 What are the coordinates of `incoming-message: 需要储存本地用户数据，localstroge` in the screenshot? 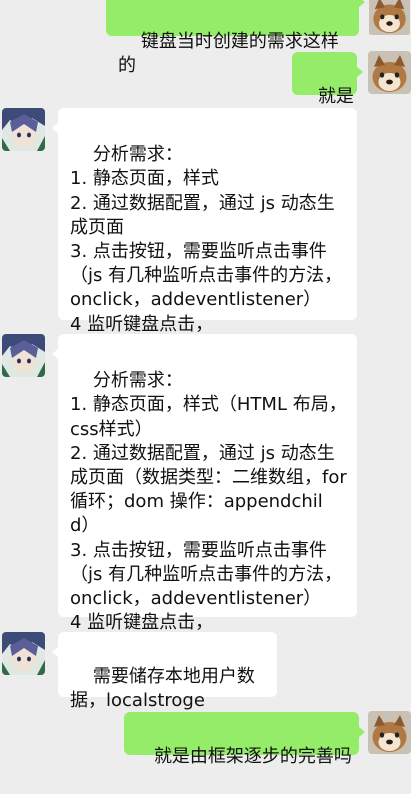 It's located at (164, 671).